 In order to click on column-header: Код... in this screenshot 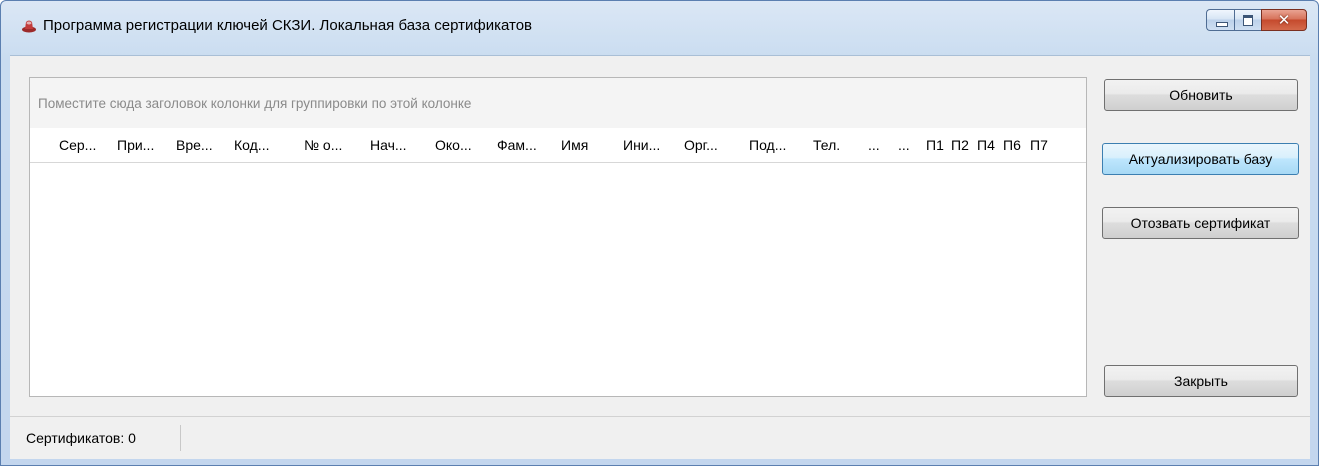, I will do `click(251, 145)`.